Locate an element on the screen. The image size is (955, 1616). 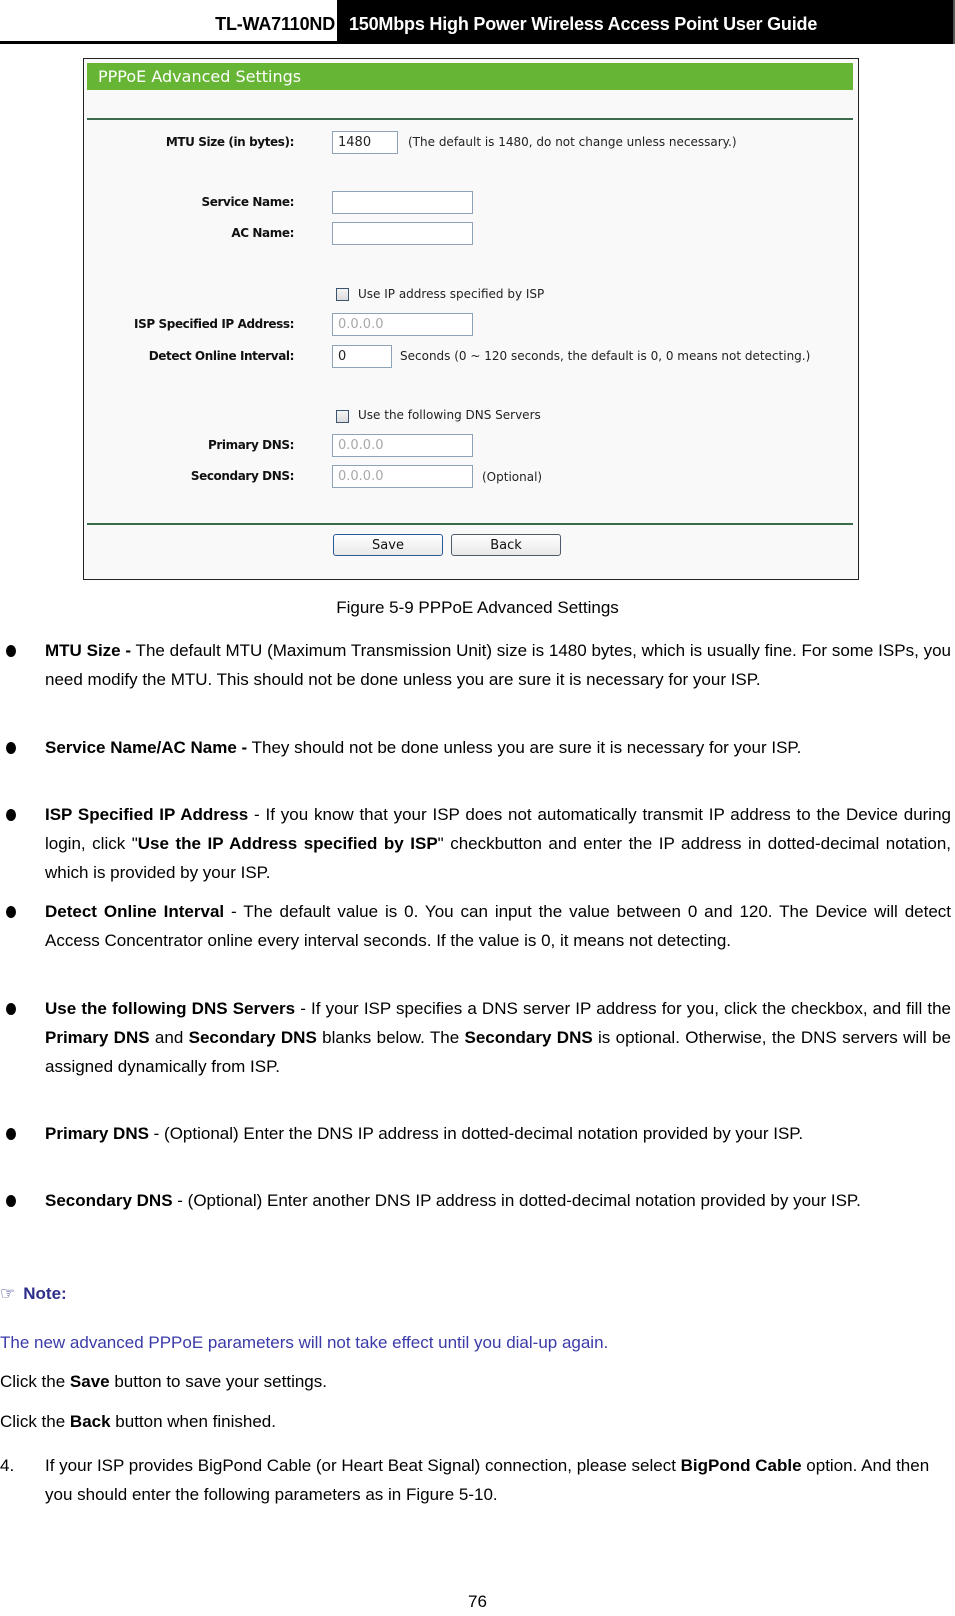
mtu-size-input: 1480 is located at coordinates (365, 142).